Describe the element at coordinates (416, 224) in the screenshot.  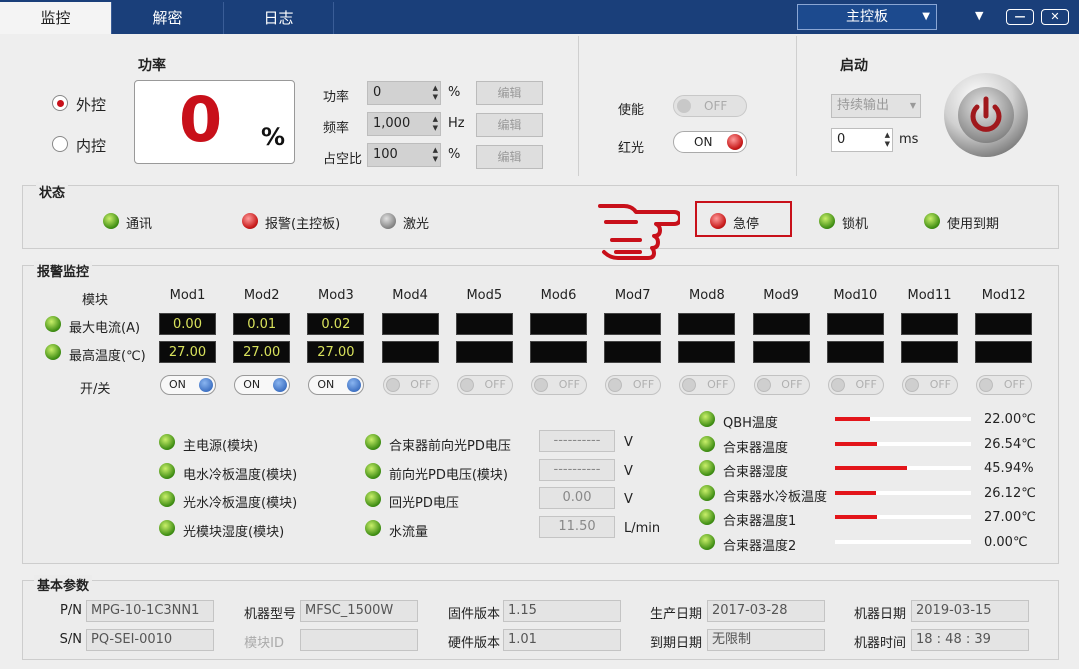
I see `status-label: 激光` at that location.